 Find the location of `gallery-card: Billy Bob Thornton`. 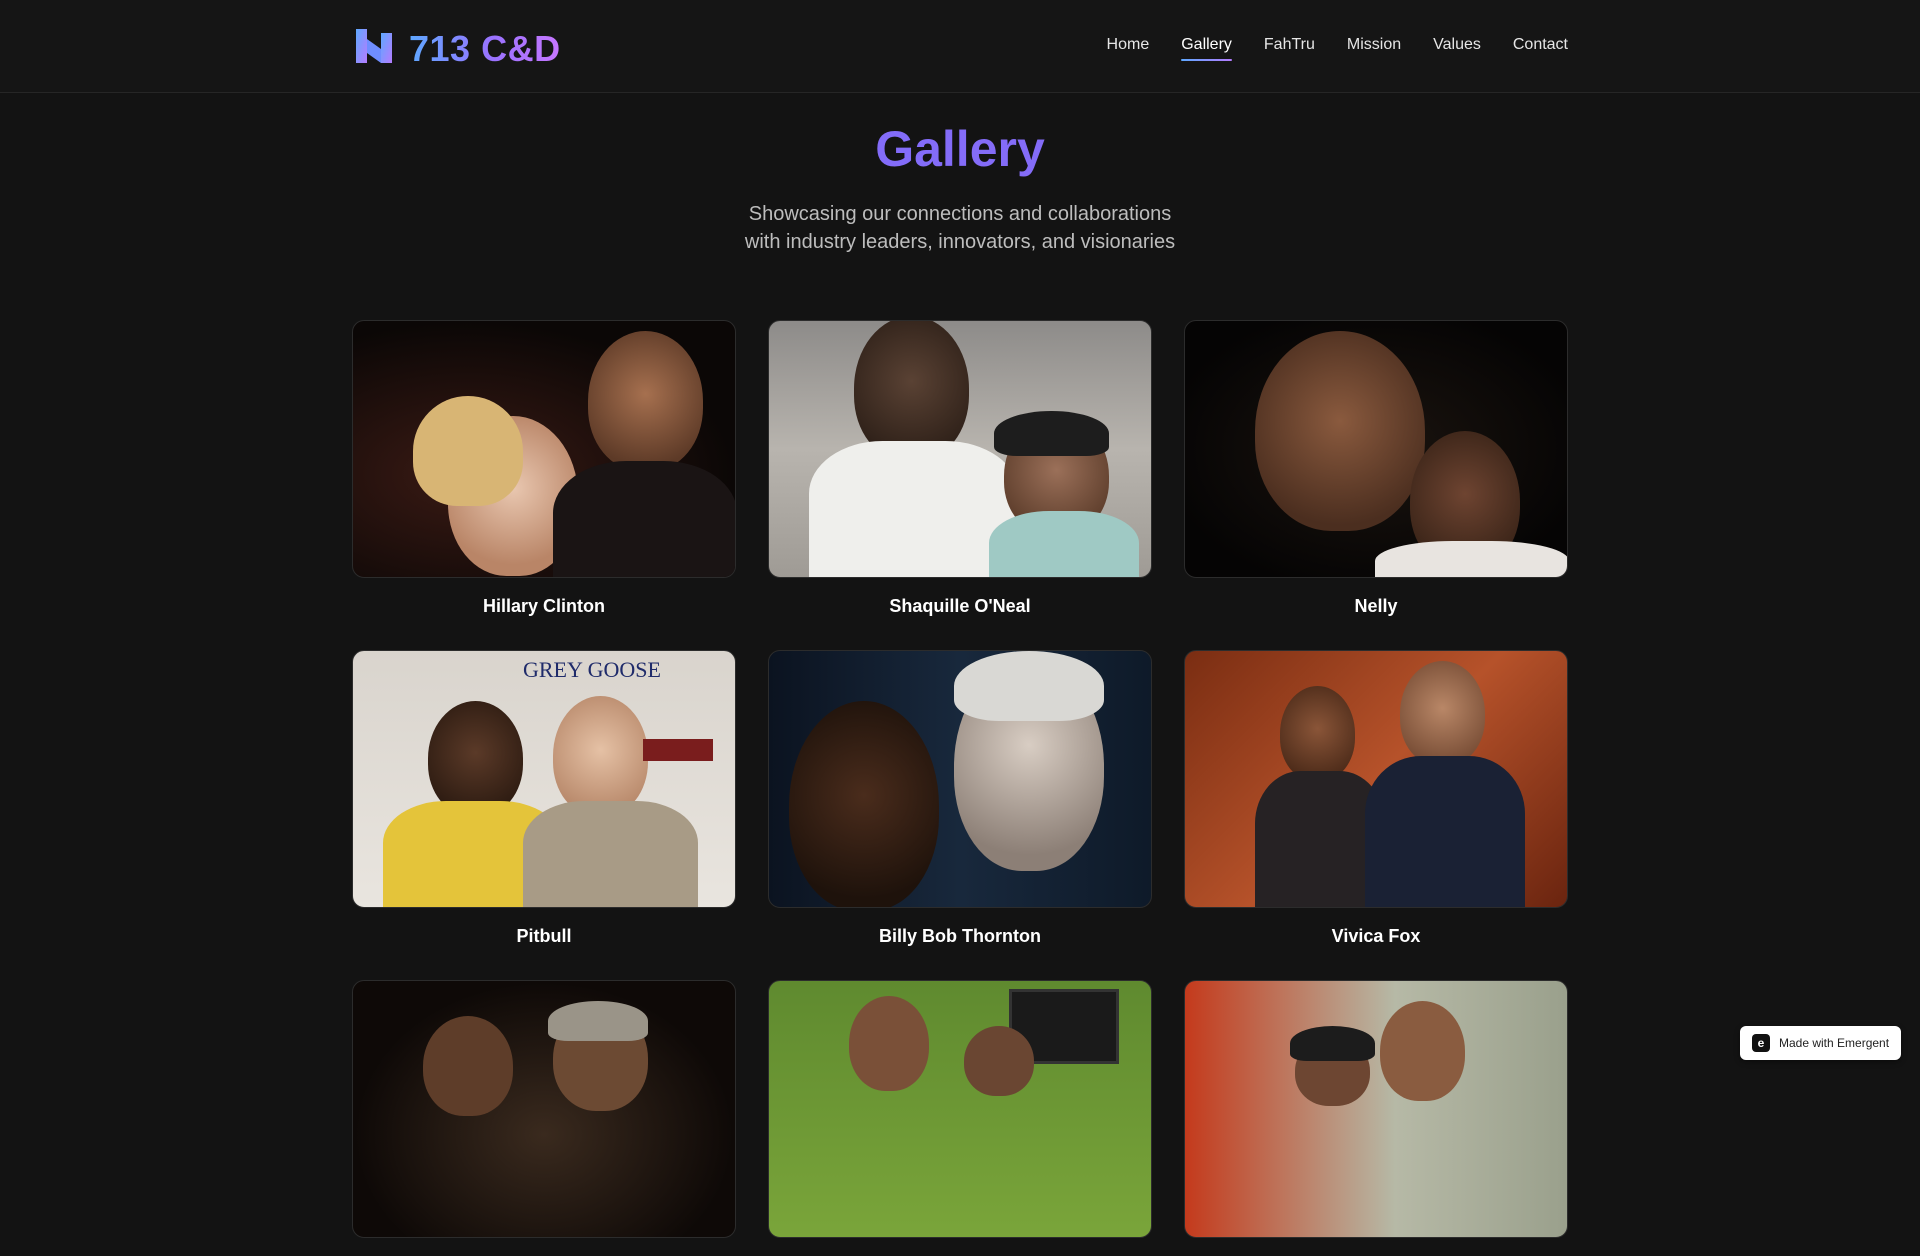

gallery-card: Billy Bob Thornton is located at coordinates (960, 798).